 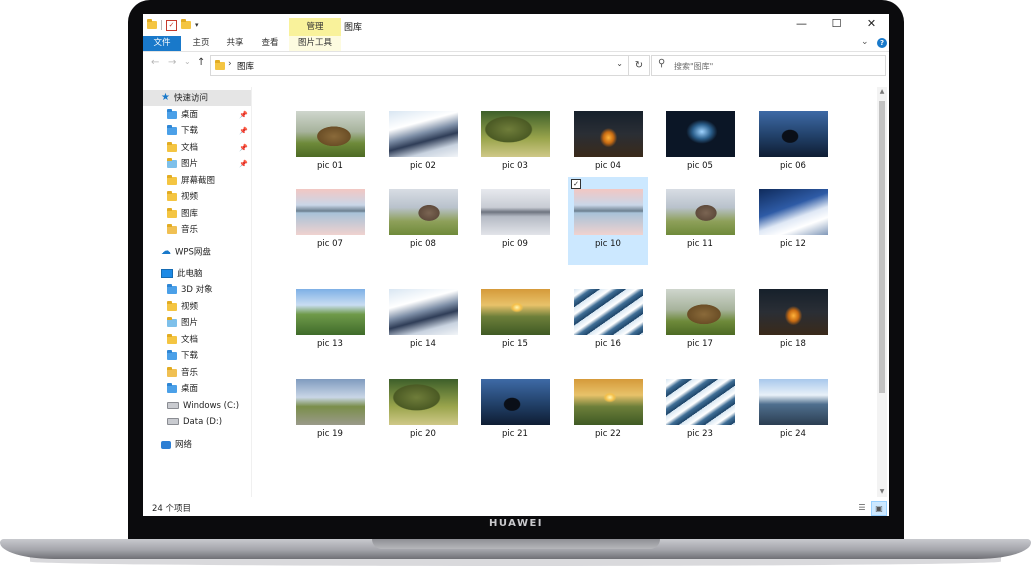 What do you see at coordinates (190, 389) in the screenshot?
I see `sidebar-item-label: 桌面` at bounding box center [190, 389].